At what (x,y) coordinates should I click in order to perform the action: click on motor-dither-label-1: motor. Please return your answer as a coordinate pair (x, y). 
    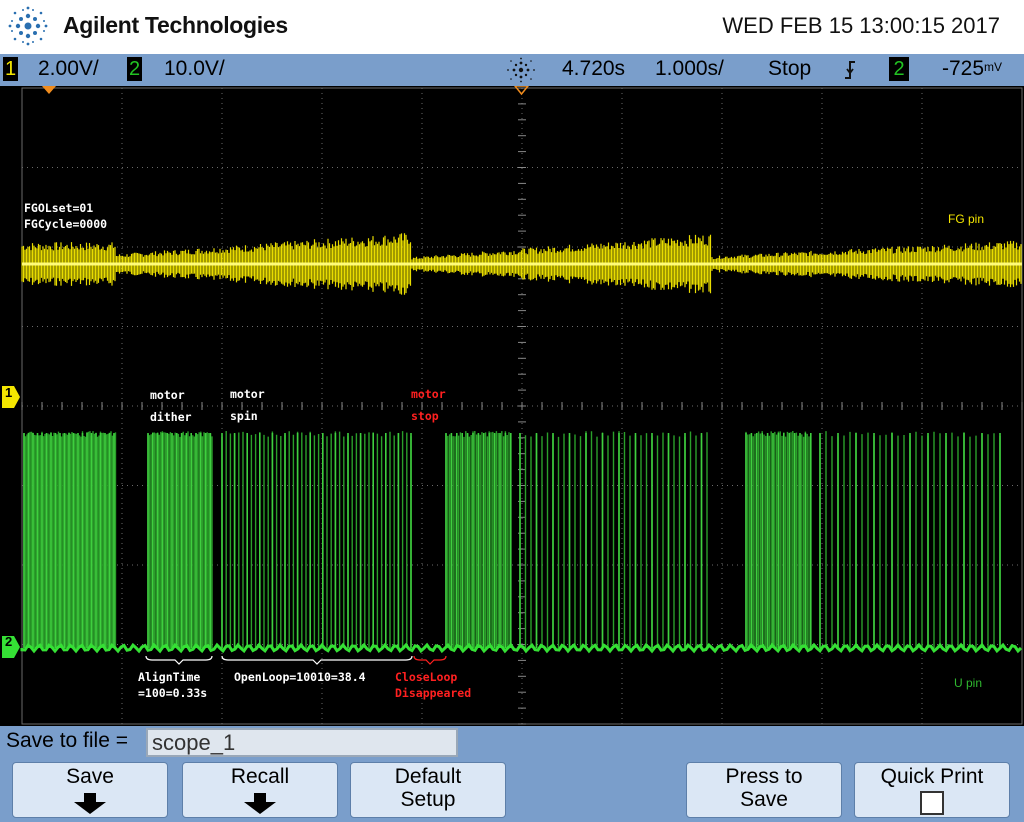
    Looking at the image, I should click on (167, 395).